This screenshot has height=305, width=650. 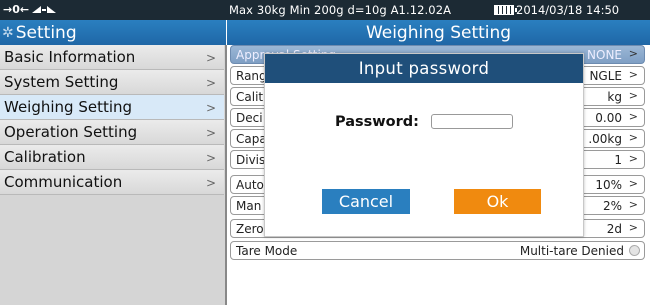 What do you see at coordinates (249, 118) in the screenshot?
I see `setting-label: Deci` at bounding box center [249, 118].